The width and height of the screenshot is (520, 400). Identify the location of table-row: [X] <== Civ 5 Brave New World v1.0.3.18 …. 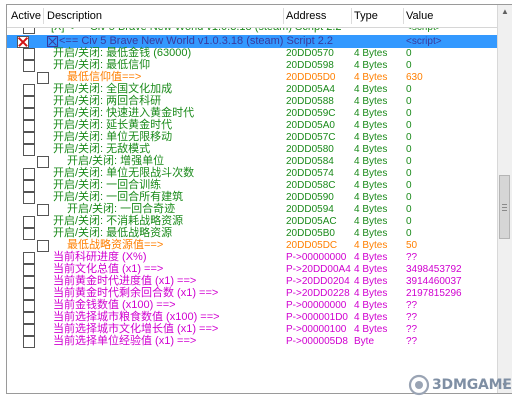
(252, 31).